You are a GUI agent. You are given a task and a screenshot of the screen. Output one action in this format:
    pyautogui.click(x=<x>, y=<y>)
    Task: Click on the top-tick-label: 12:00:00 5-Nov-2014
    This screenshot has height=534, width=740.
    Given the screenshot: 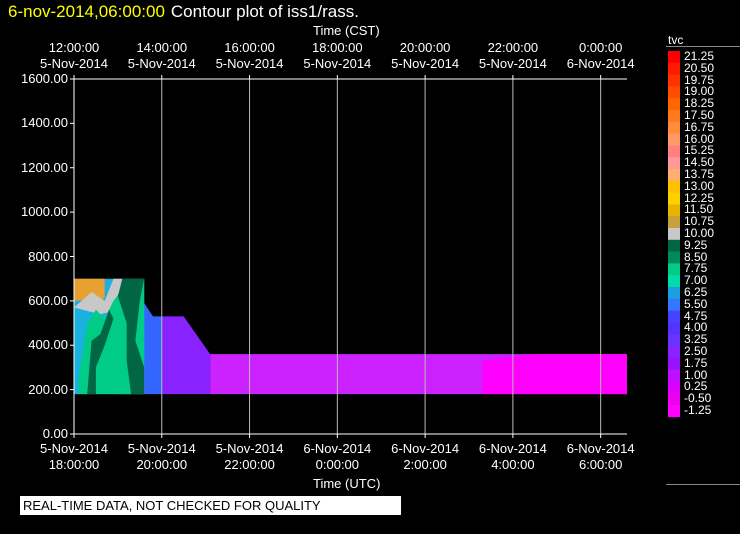 What is the action you would take?
    pyautogui.click(x=74, y=55)
    